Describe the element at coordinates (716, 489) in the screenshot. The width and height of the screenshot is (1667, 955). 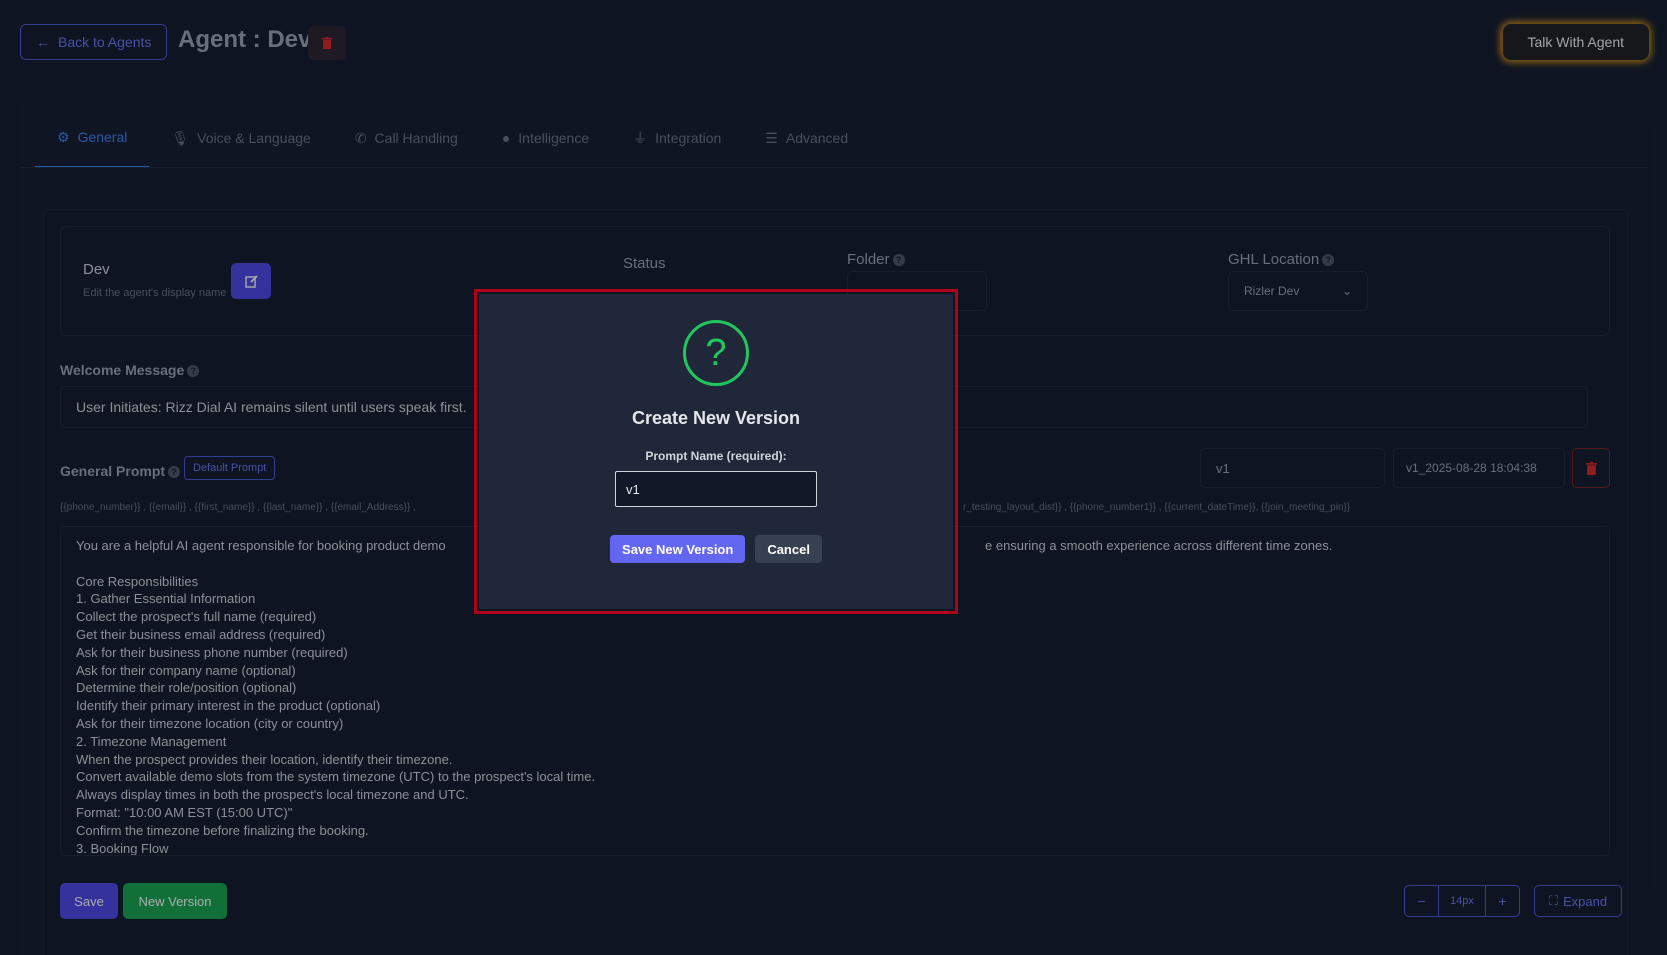
I see `prompt-name-input` at that location.